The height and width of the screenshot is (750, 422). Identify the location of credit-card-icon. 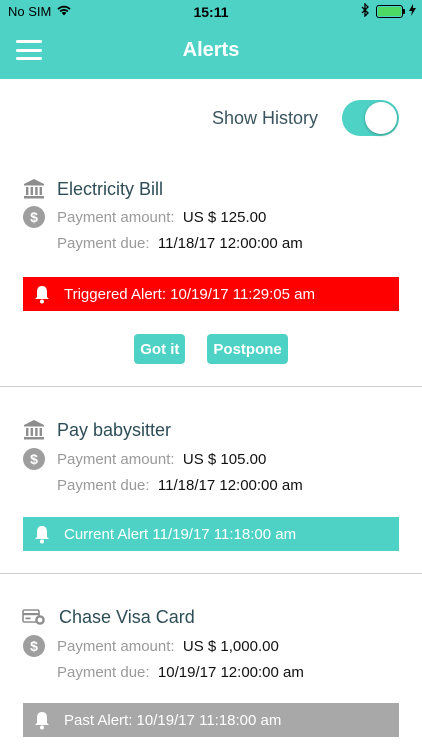
(34, 617).